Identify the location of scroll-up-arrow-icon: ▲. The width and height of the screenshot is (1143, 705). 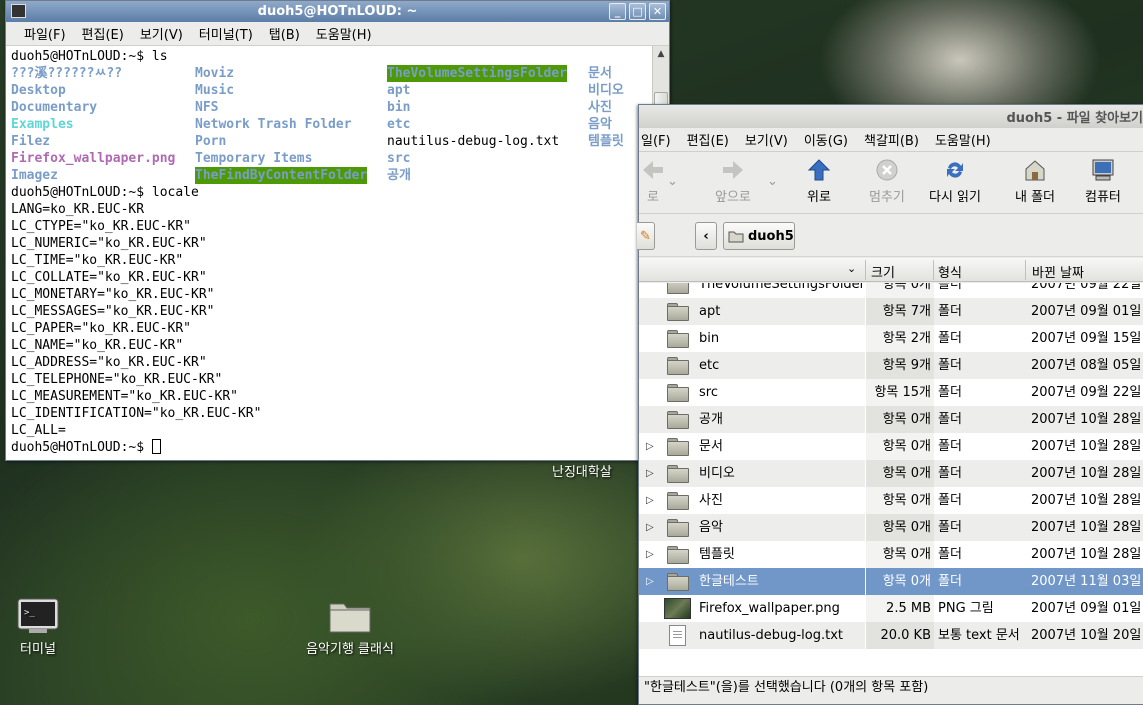
(661, 54).